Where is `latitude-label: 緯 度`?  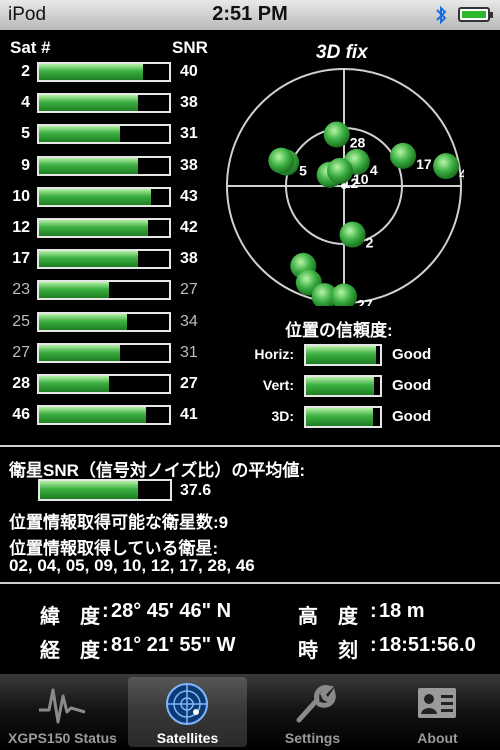
latitude-label: 緯 度 is located at coordinates (70, 617).